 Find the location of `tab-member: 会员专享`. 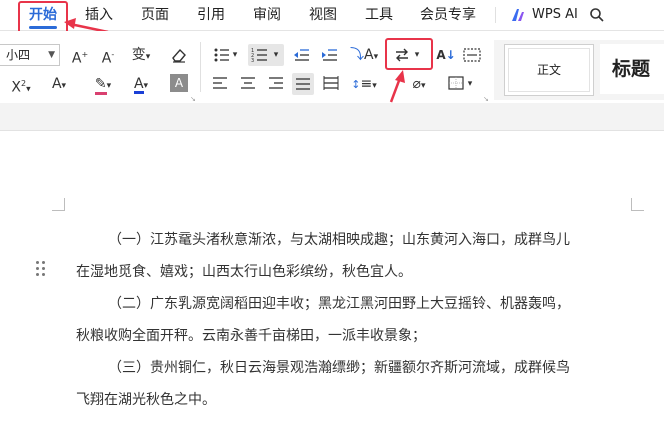

tab-member: 会员专享 is located at coordinates (448, 15).